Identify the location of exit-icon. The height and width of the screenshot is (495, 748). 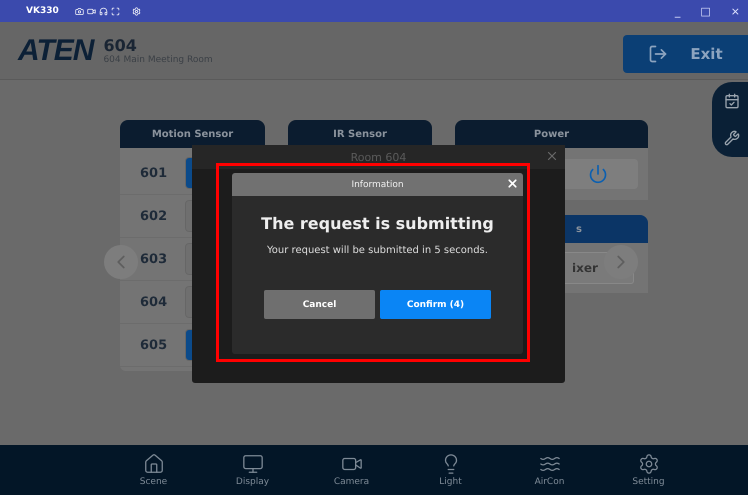
(658, 54).